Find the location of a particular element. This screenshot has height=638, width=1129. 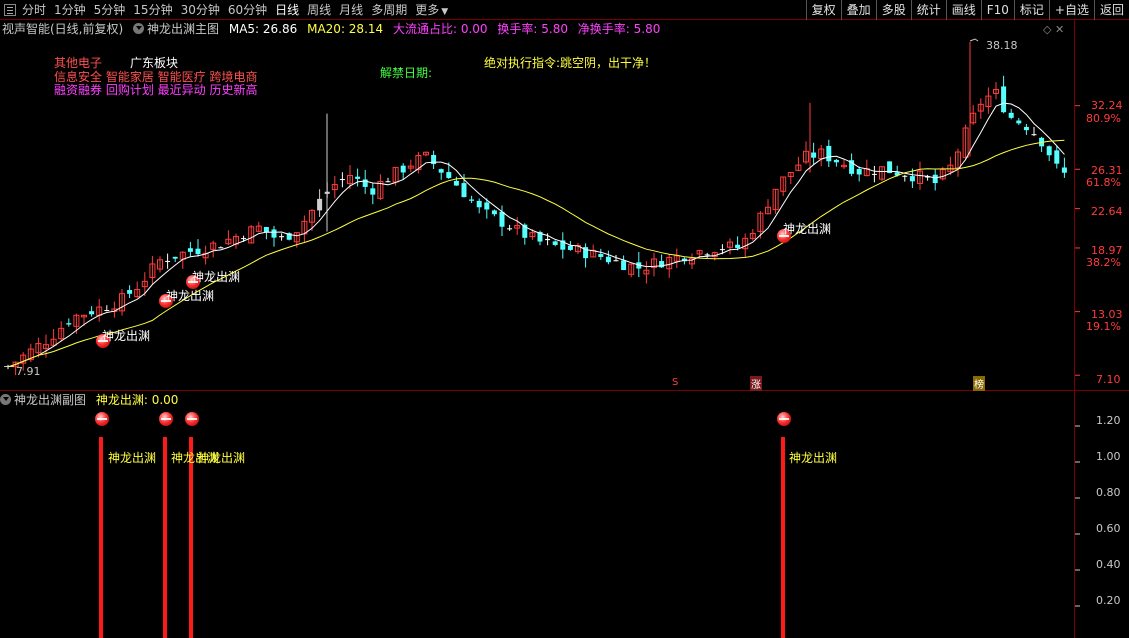

sub-axis-label-2: 1.00 is located at coordinates (1108, 456).